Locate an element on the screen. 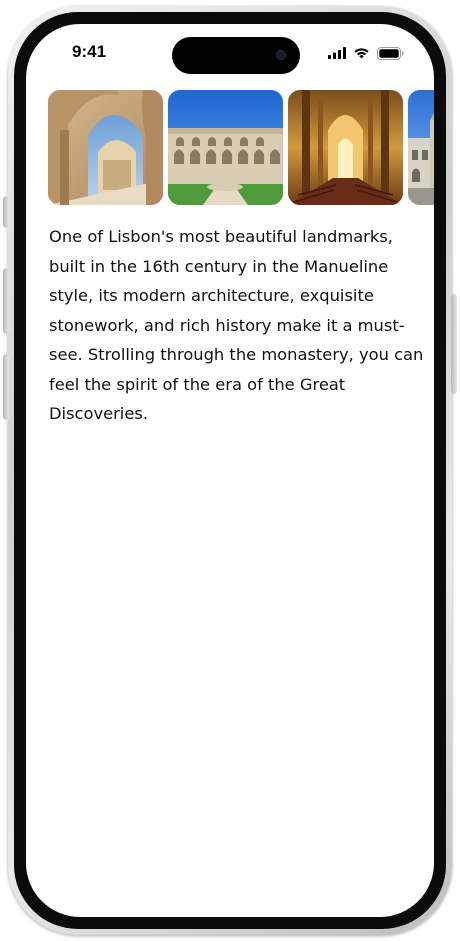 The height and width of the screenshot is (941, 460). gallery-track is located at coordinates (241, 147).